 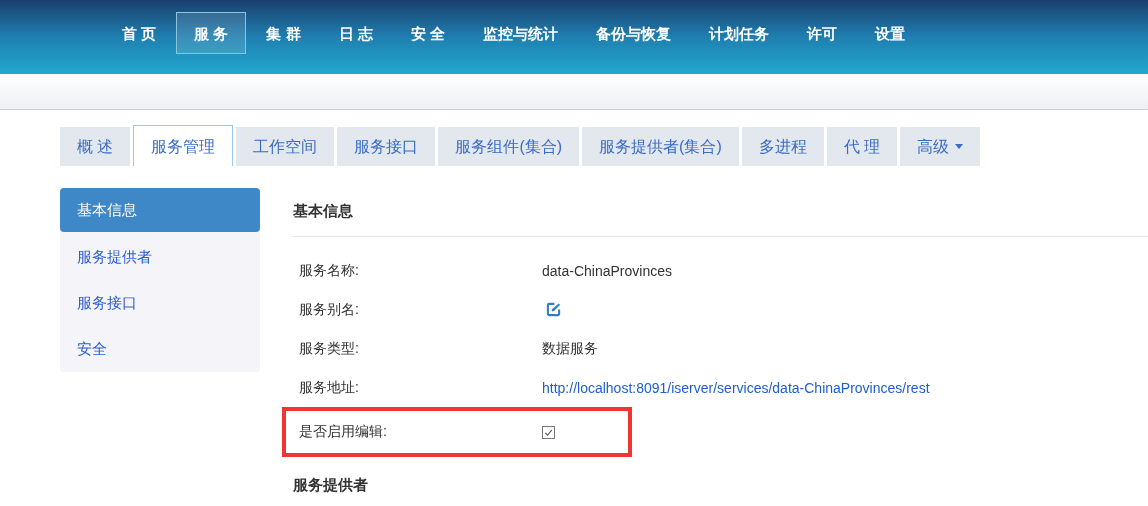 I want to click on tab: 工作空间, so click(x=285, y=146).